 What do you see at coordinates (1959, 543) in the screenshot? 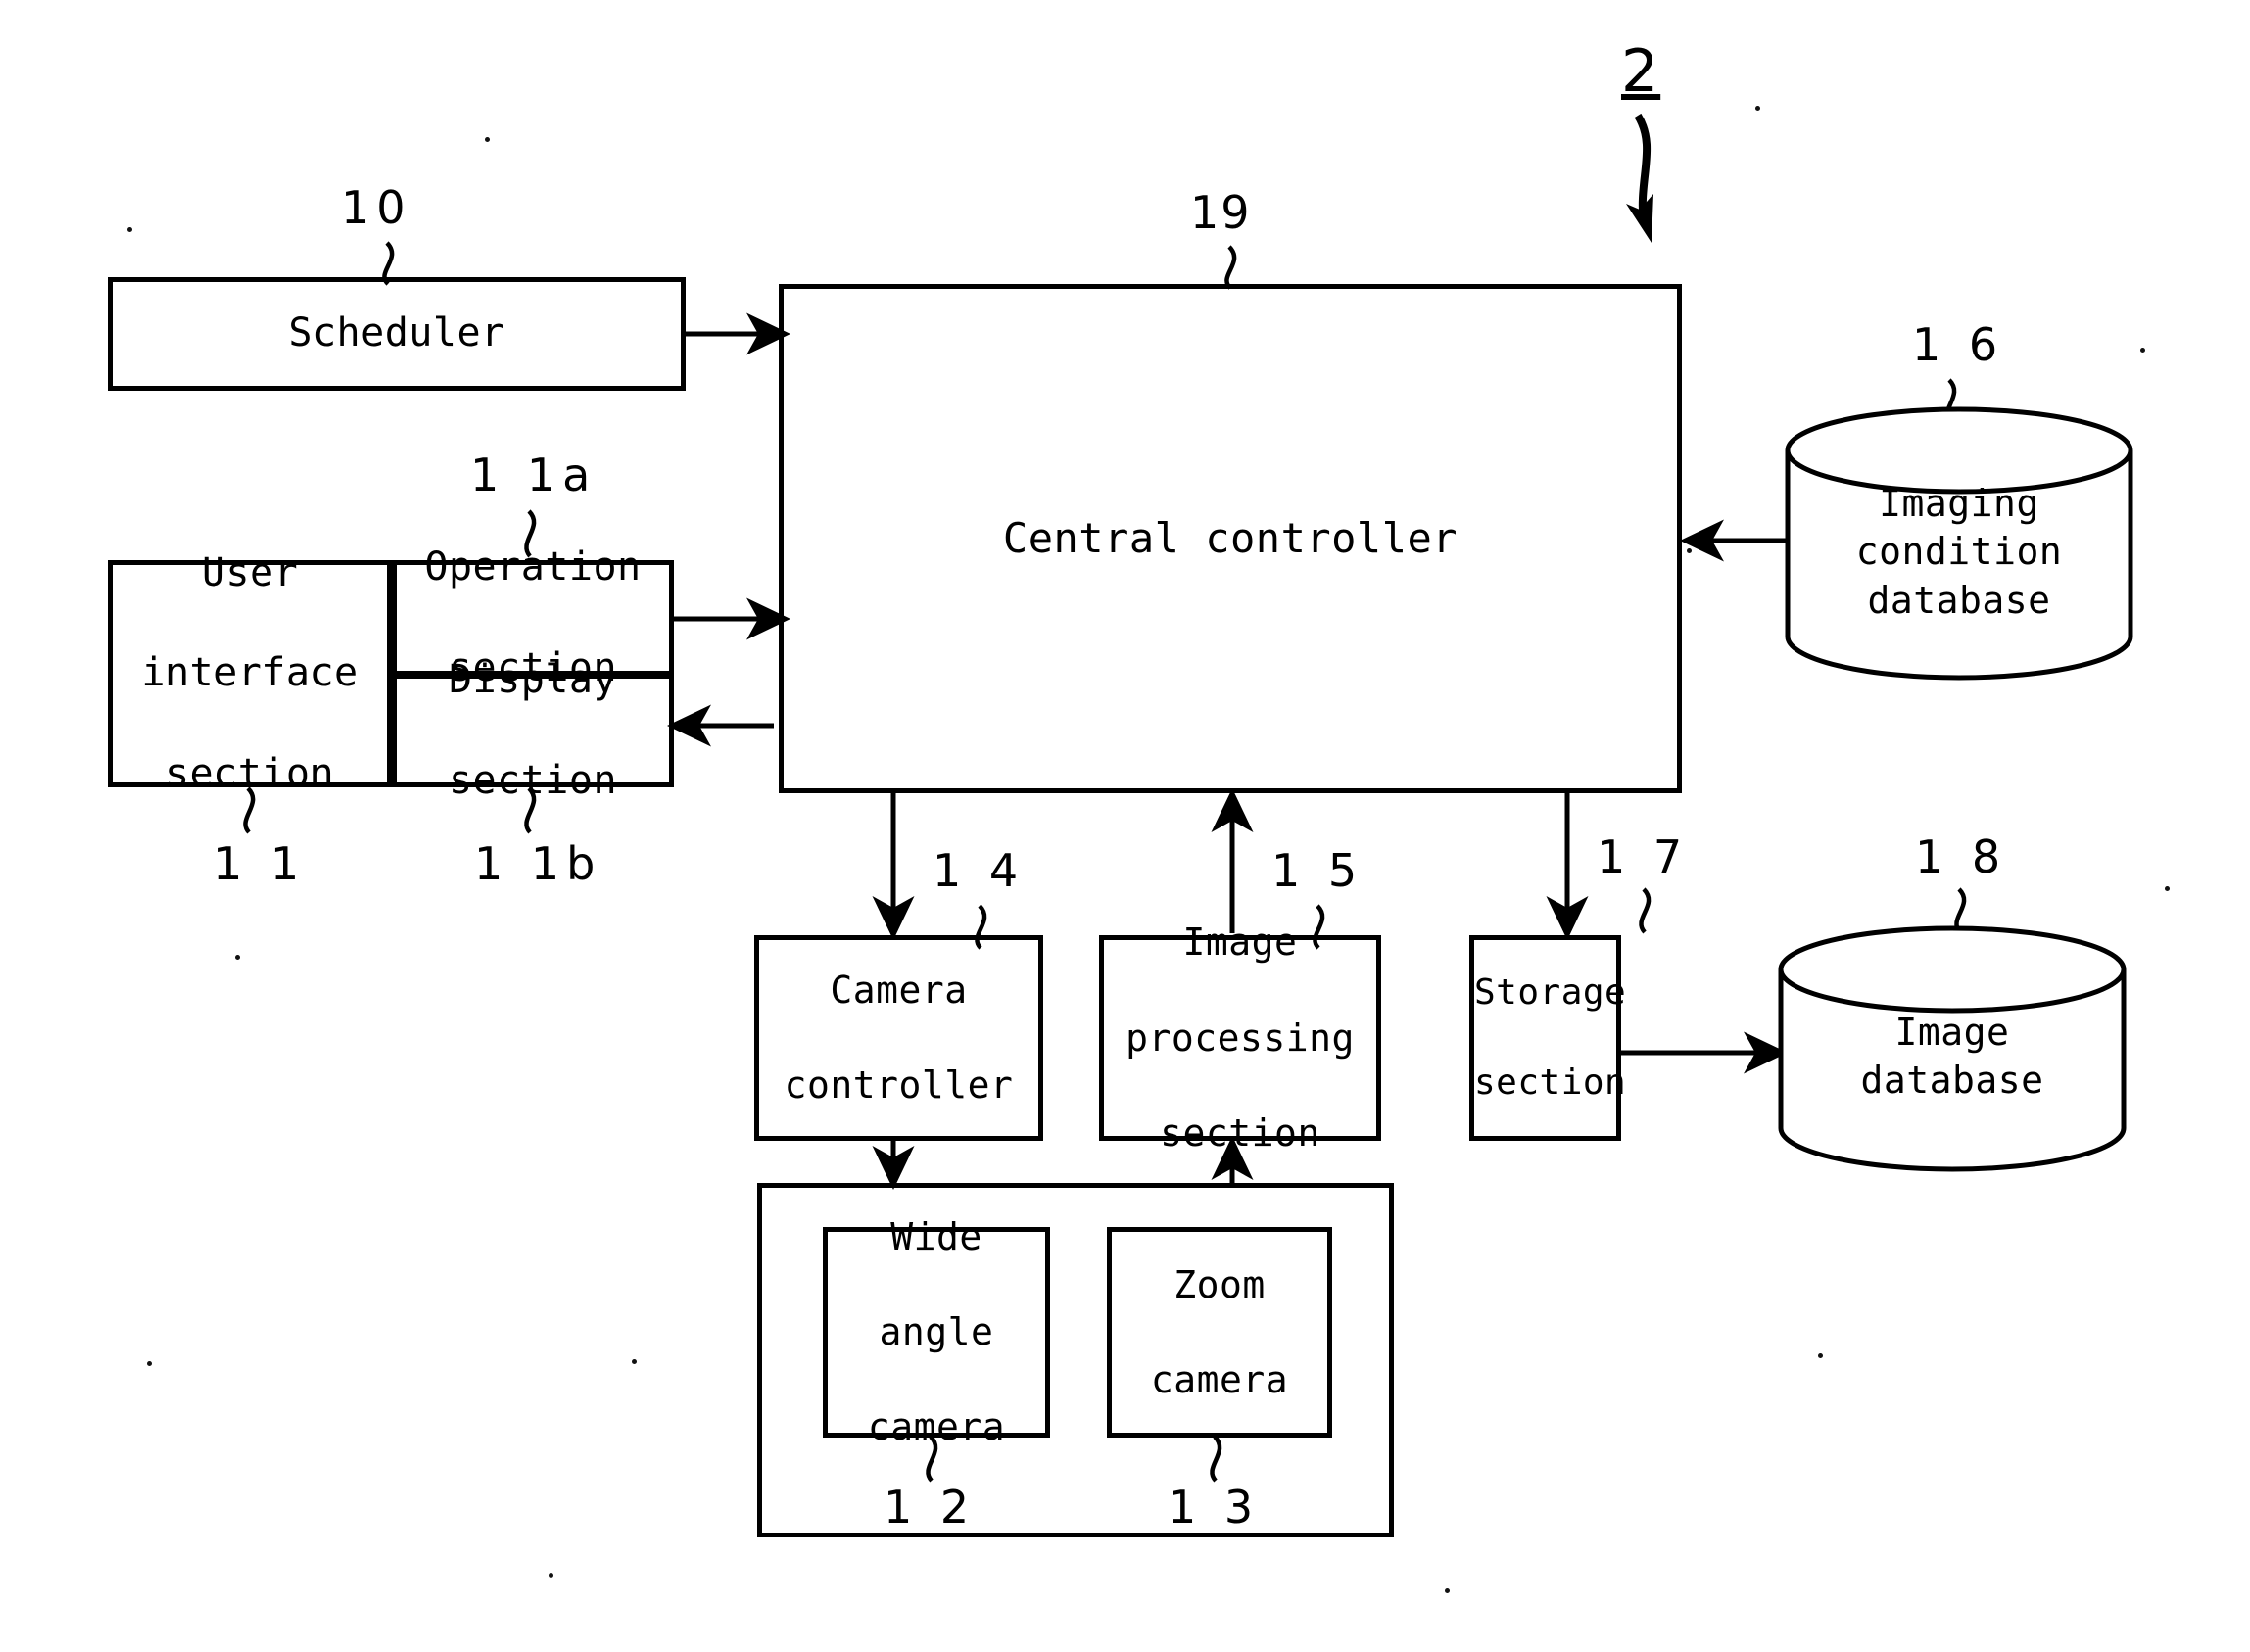
I see `imaging-condition-database-shape` at bounding box center [1959, 543].